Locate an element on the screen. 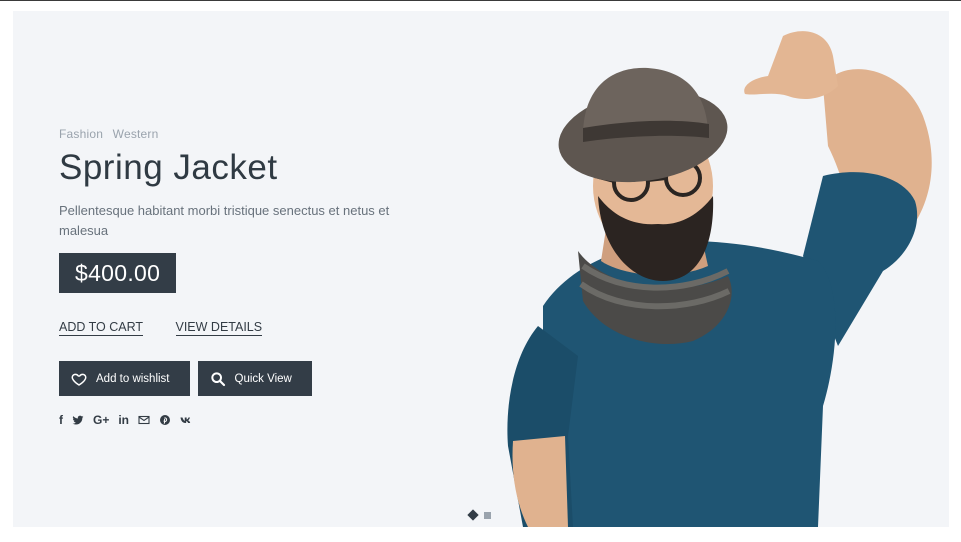 The image size is (961, 542). slider-pagination is located at coordinates (479, 515).